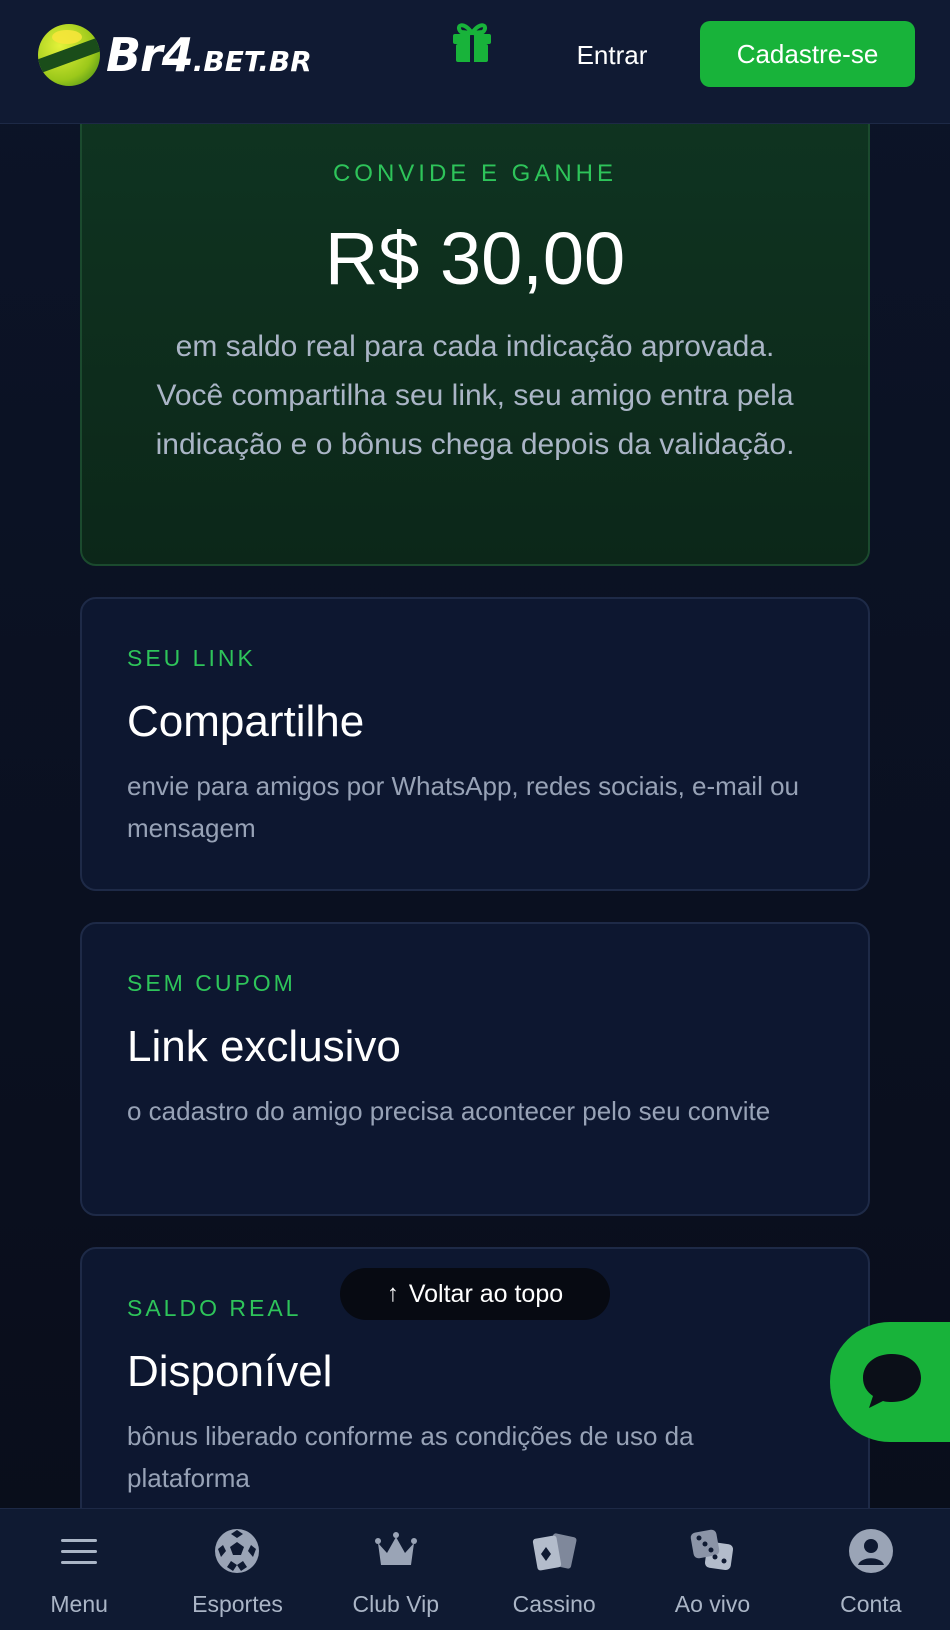 The image size is (950, 1630). I want to click on brand-logo: Br4.BET.BR, so click(175, 55).